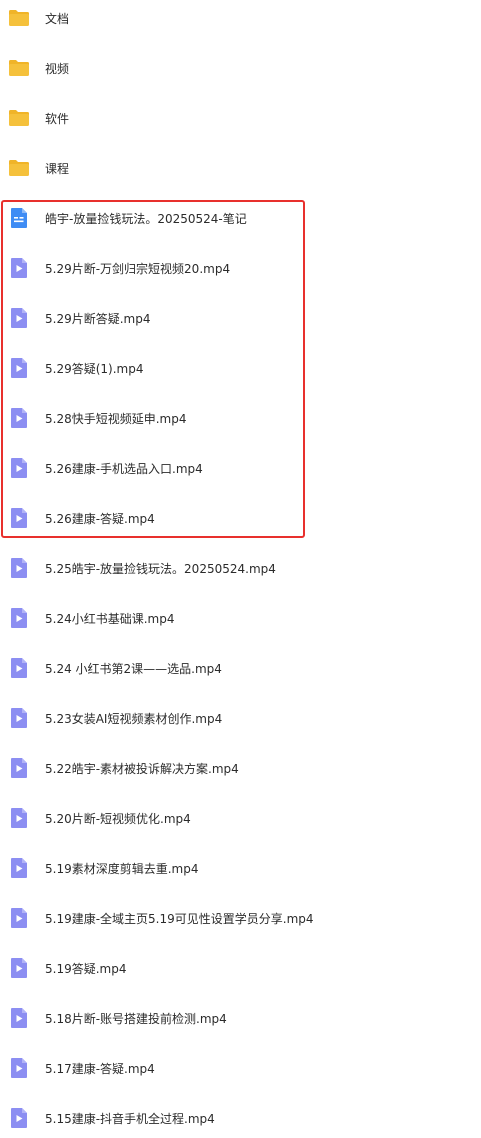  What do you see at coordinates (57, 118) in the screenshot?
I see `item-name: 软件` at bounding box center [57, 118].